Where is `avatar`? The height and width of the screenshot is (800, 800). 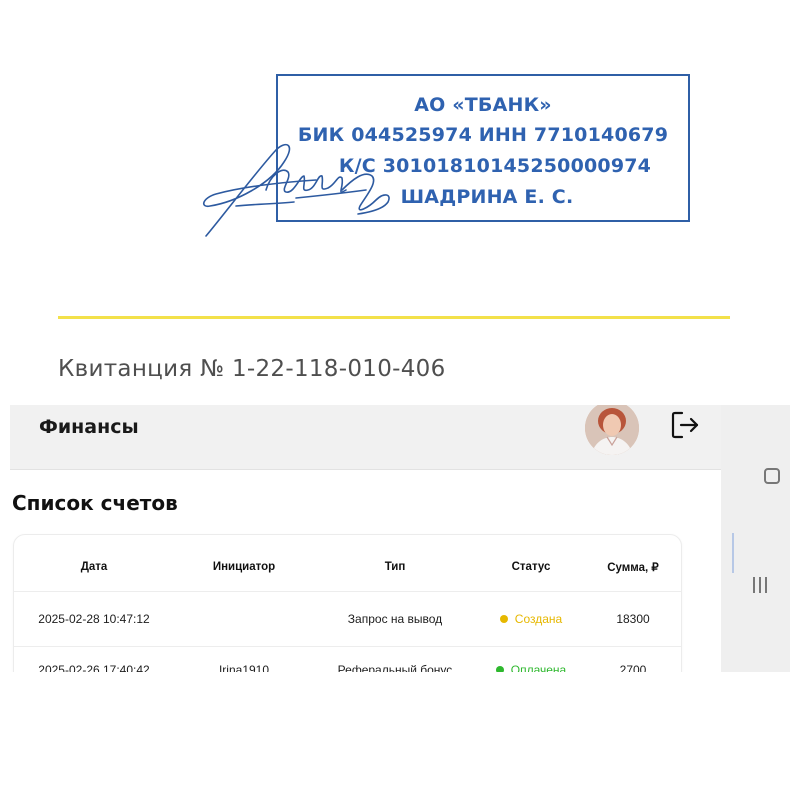 avatar is located at coordinates (612, 430).